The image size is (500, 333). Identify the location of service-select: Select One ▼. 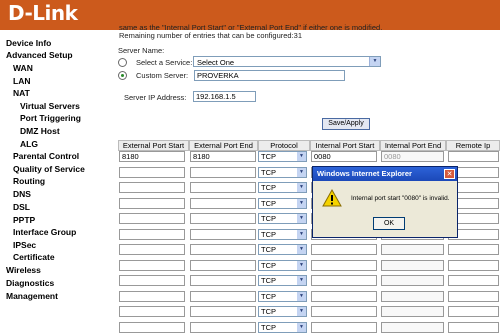
(287, 61).